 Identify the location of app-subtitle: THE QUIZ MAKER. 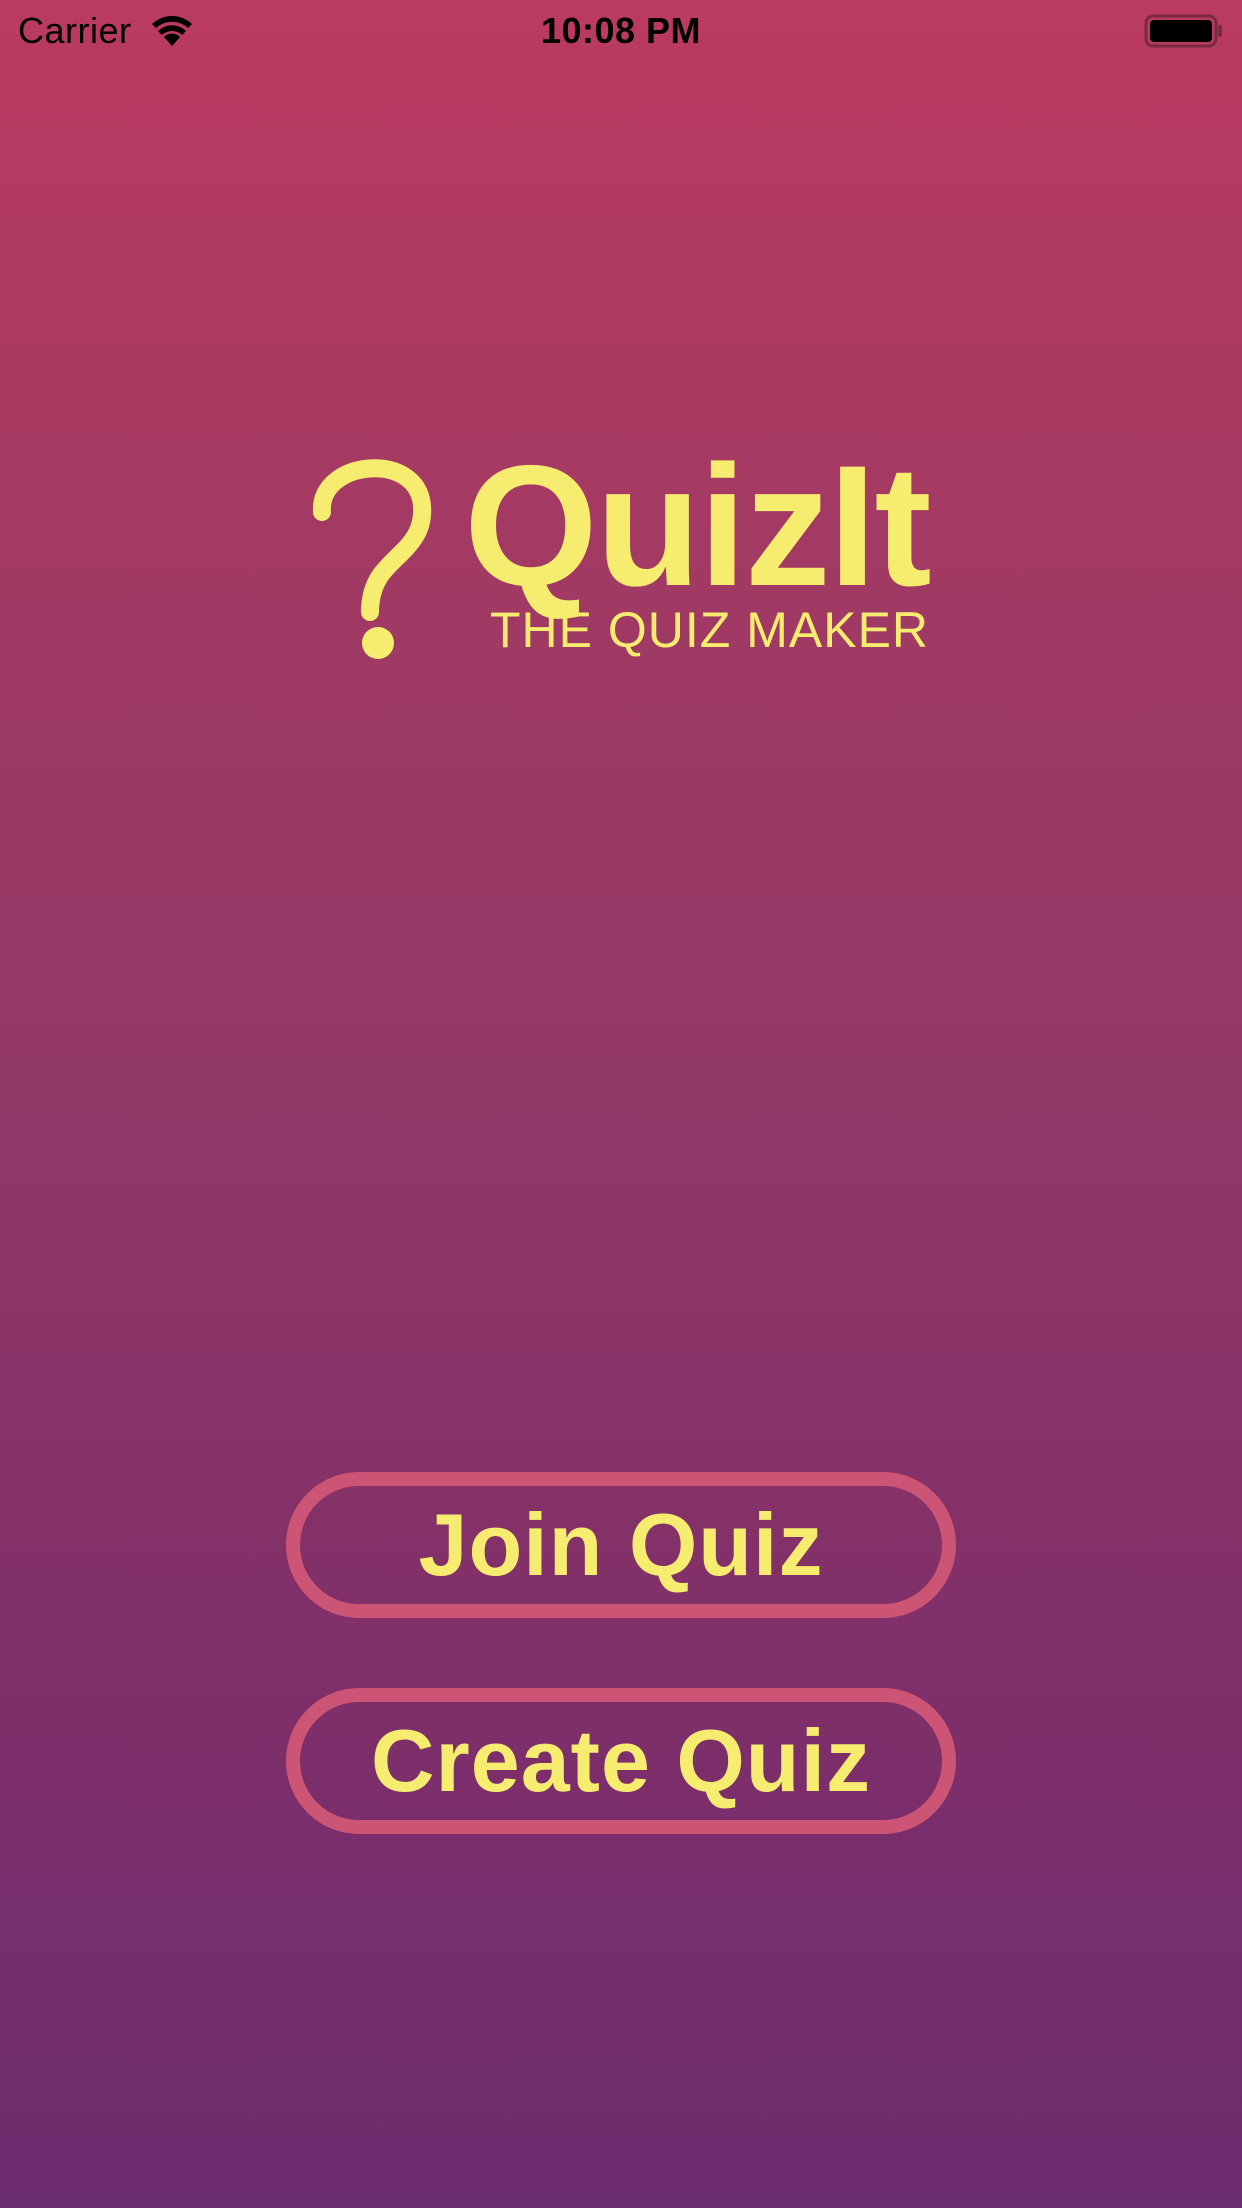
(710, 630).